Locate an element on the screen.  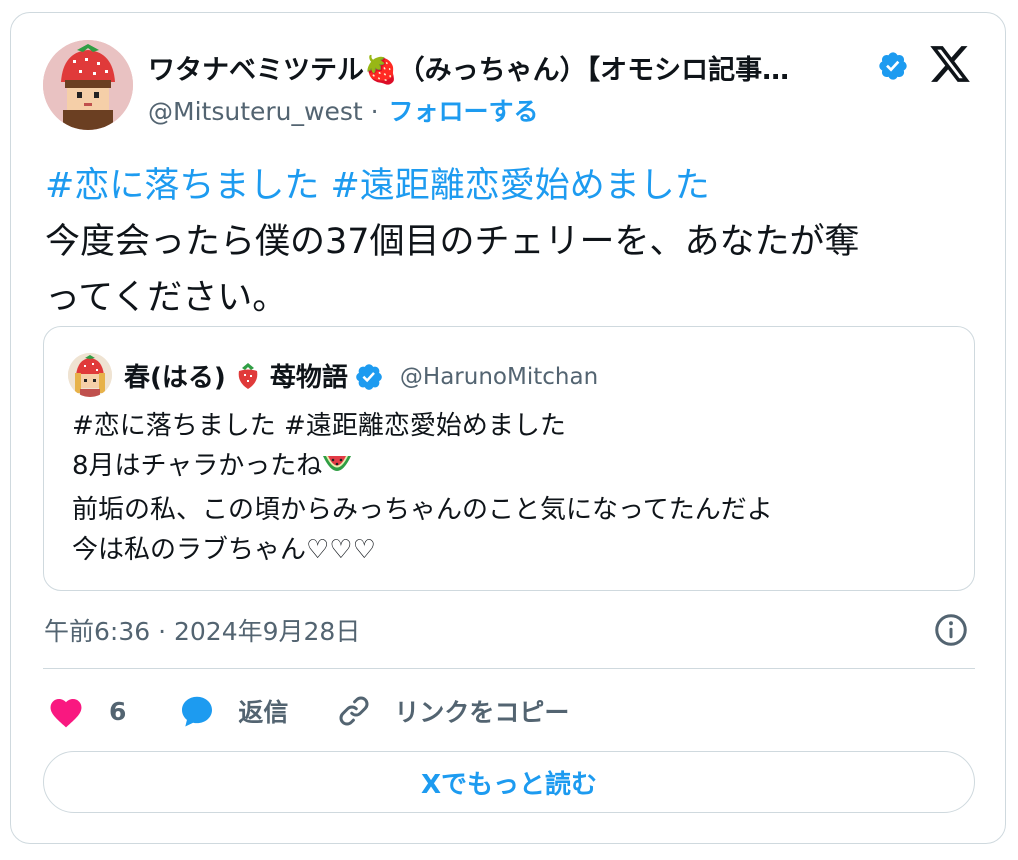
quote-author-name: 春(はる) 苺物語 is located at coordinates (236, 377).